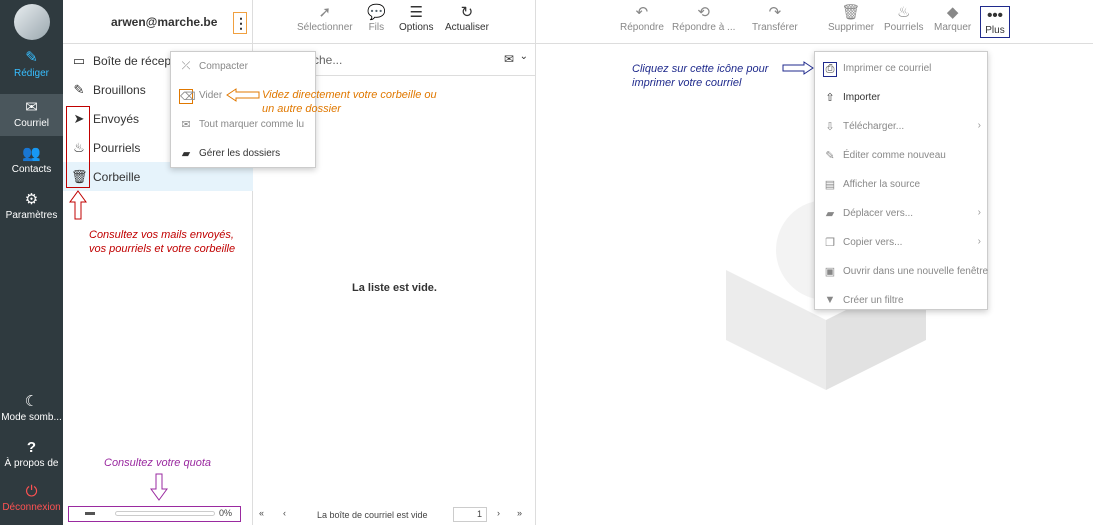 This screenshot has width=1093, height=525. What do you see at coordinates (223, 66) in the screenshot?
I see `menu-label: Compacter` at bounding box center [223, 66].